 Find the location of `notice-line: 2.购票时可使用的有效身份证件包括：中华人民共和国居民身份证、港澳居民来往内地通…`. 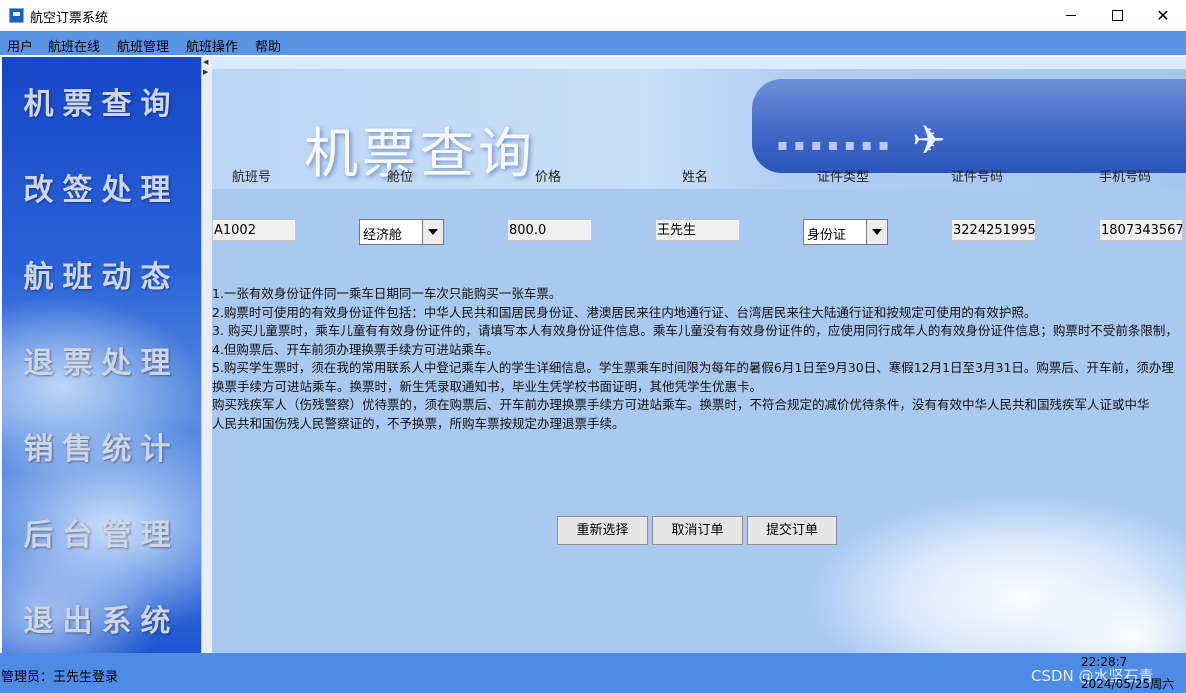

notice-line: 2.购票时可使用的有效身份证件包括：中华人民共和国居民身份证、港澳居民来往内地通… is located at coordinates (624, 312).